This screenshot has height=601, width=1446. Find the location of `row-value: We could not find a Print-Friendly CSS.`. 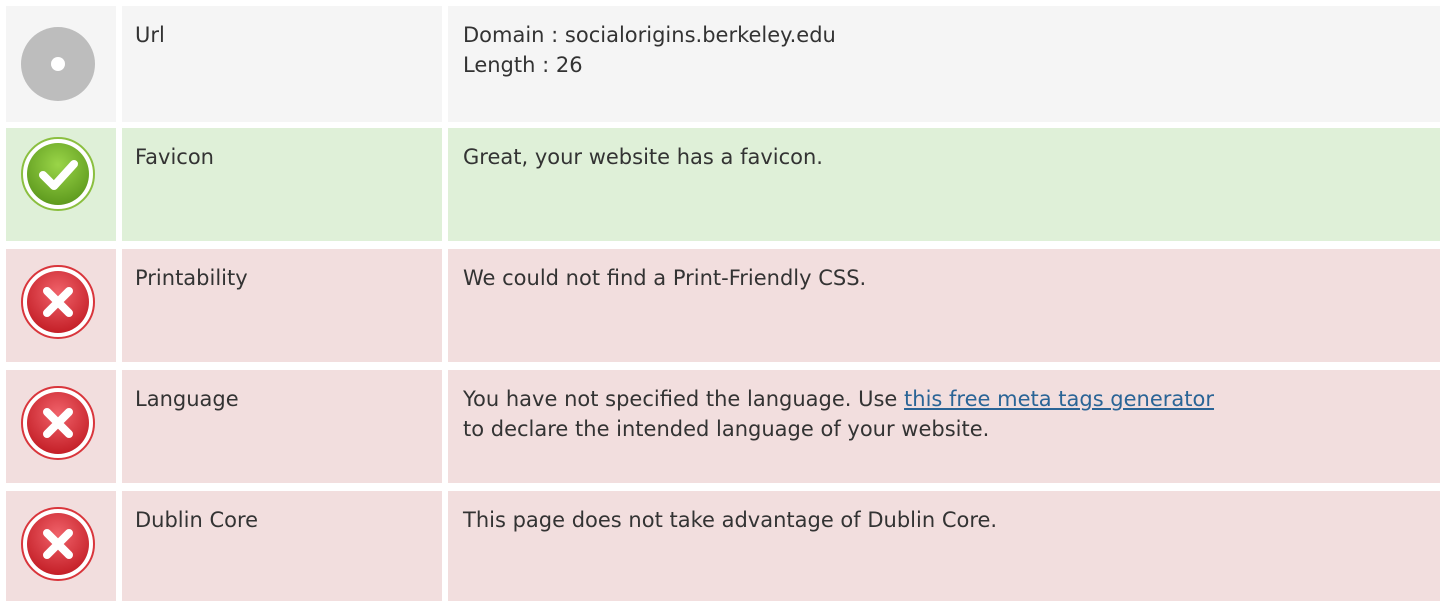

row-value: We could not find a Print-Friendly CSS. is located at coordinates (944, 305).